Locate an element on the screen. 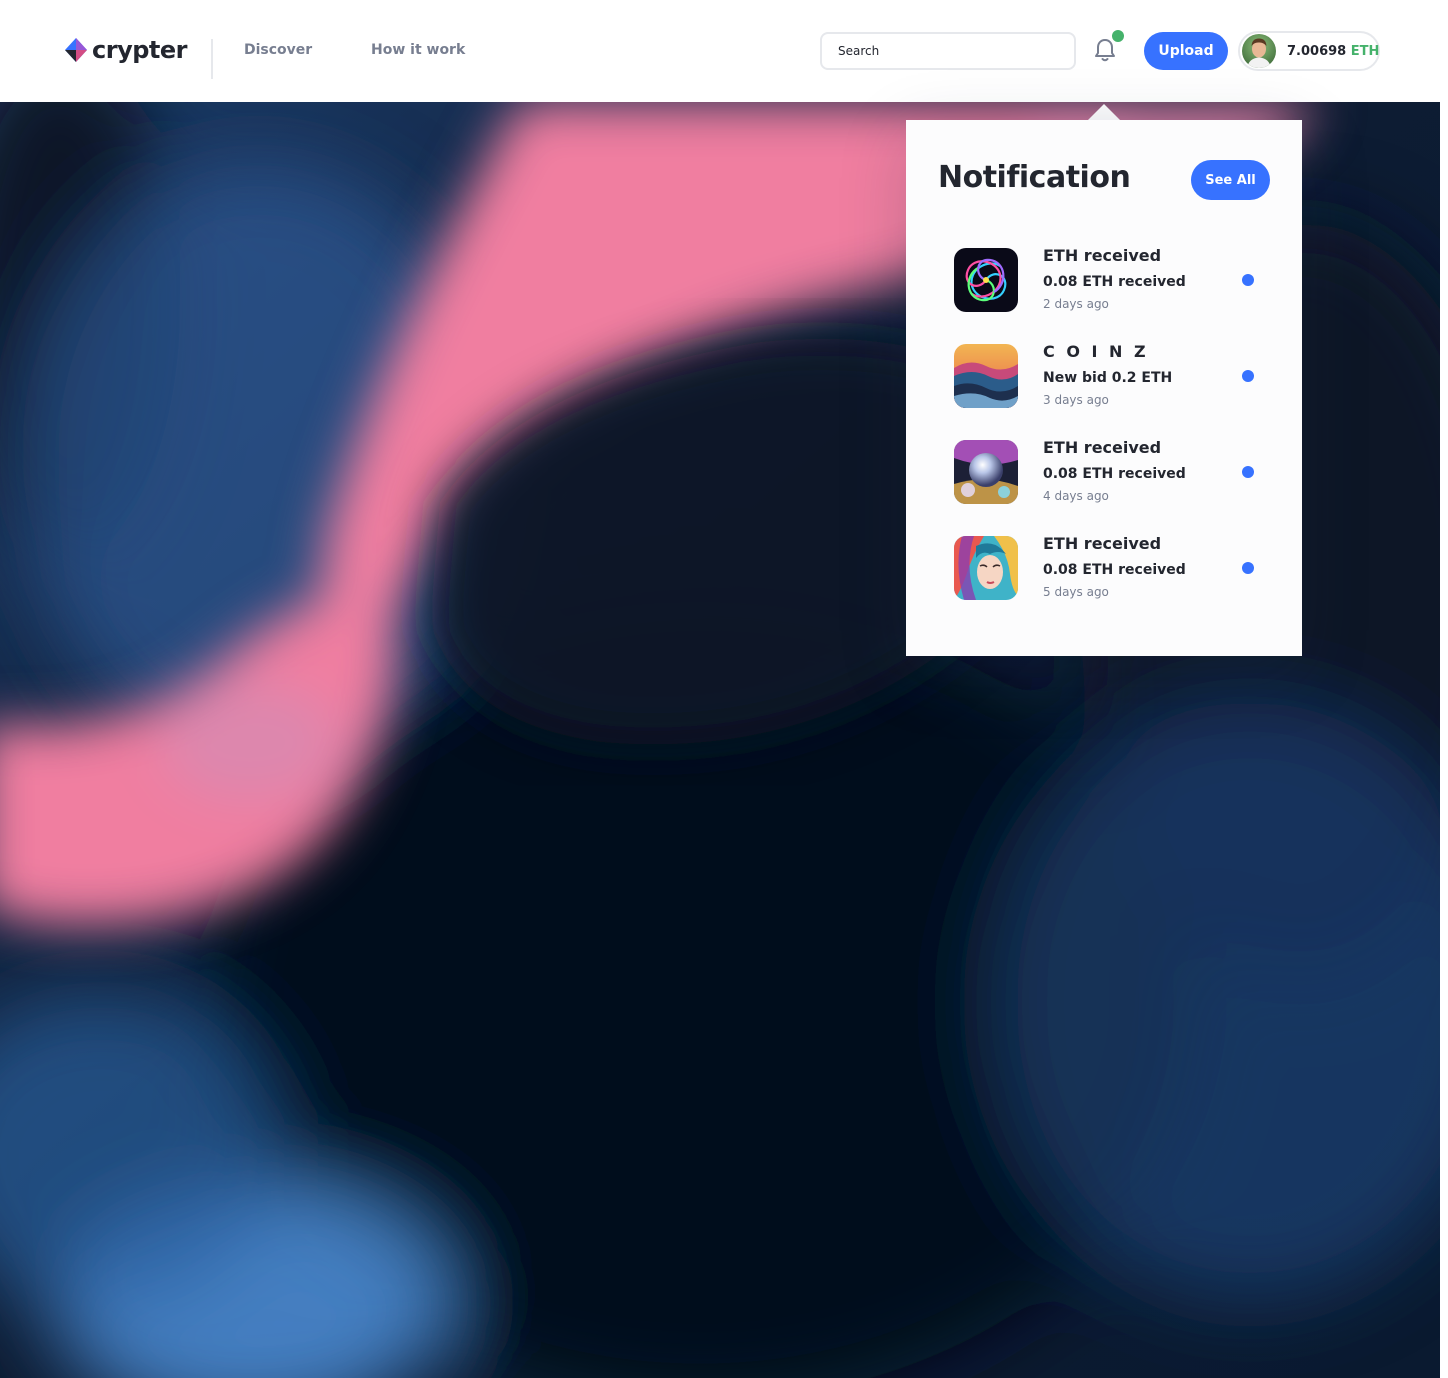 This screenshot has width=1448, height=1378. notification-indicator-dot is located at coordinates (1118, 36).